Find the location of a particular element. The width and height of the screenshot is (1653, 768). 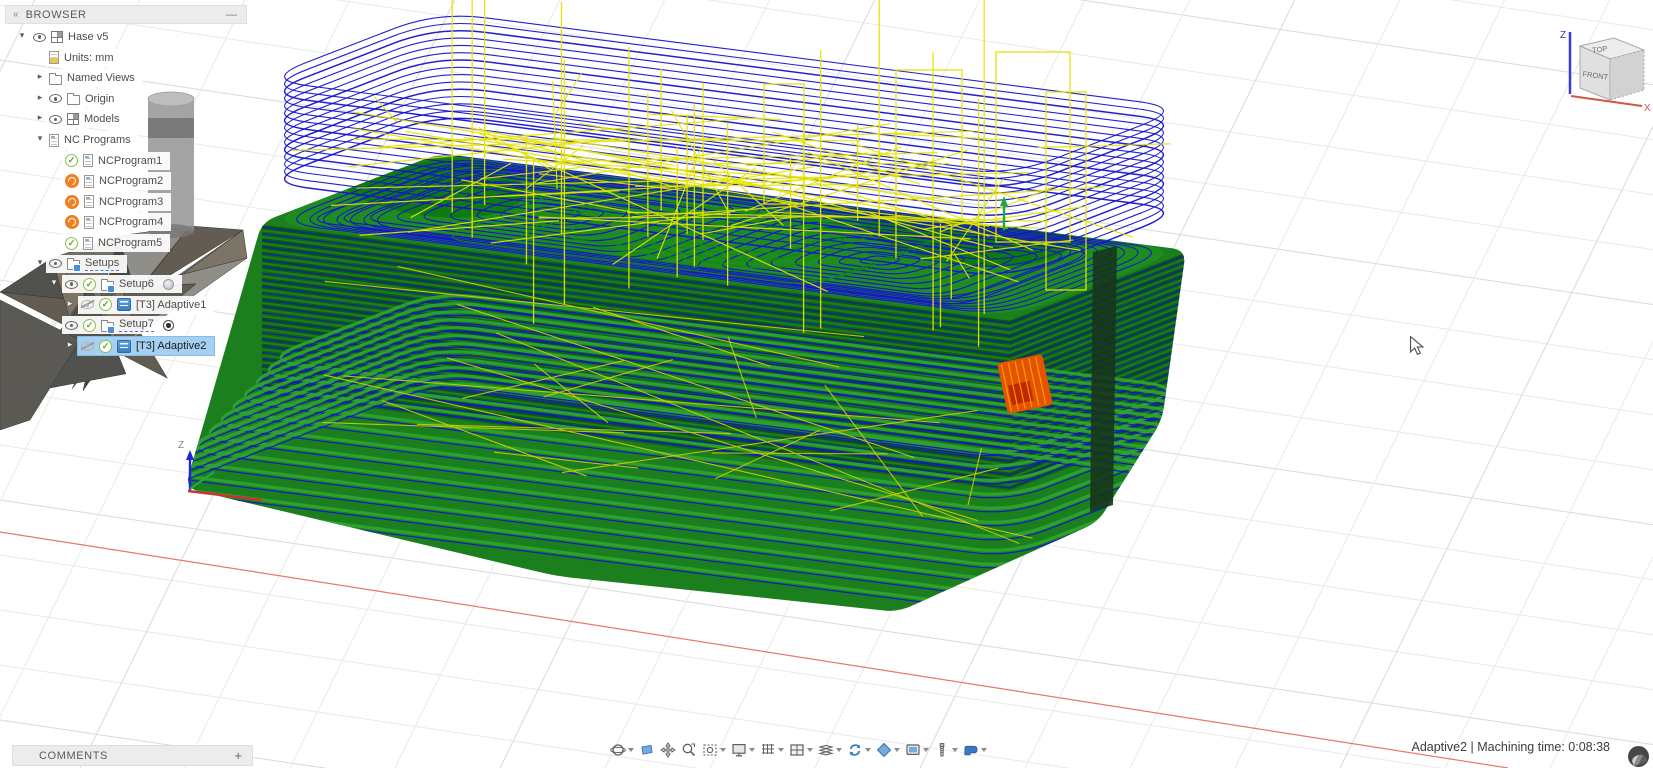

tree-row-body: NCProgram2 is located at coordinates (117, 181).